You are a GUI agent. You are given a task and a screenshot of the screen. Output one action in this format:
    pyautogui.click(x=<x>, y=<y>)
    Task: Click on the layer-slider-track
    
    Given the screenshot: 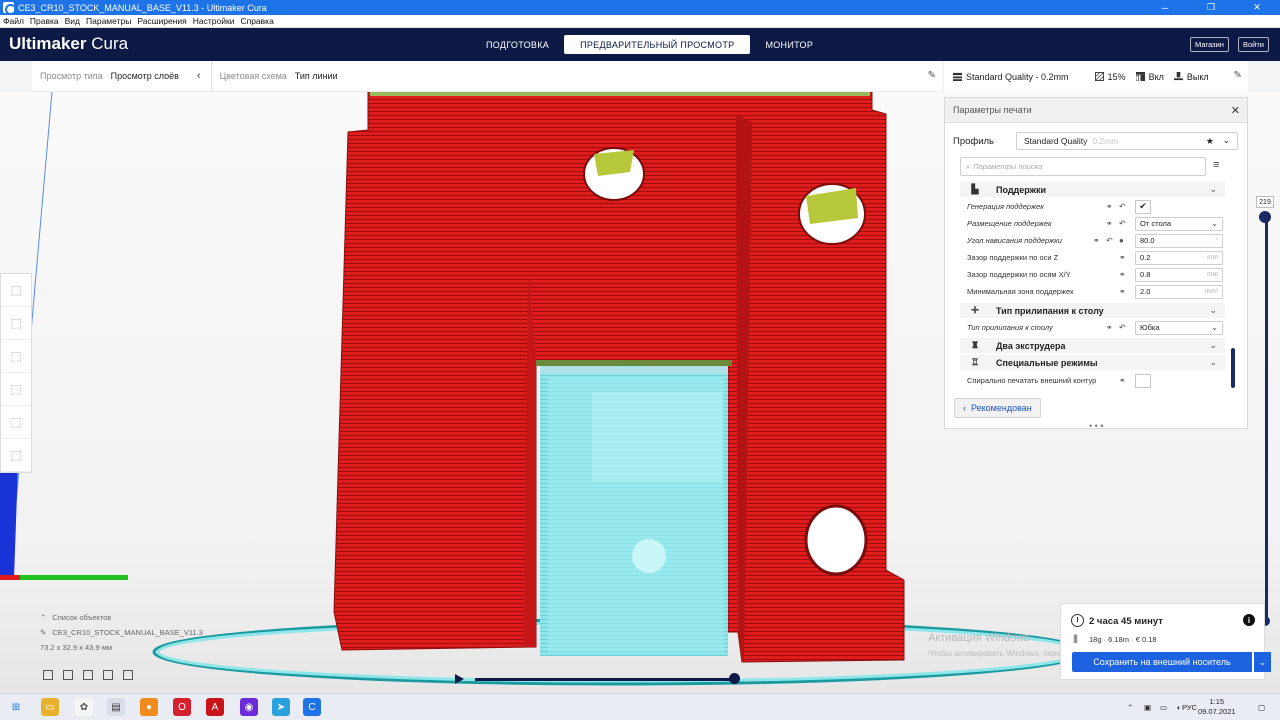 What is the action you would take?
    pyautogui.click(x=1266, y=418)
    